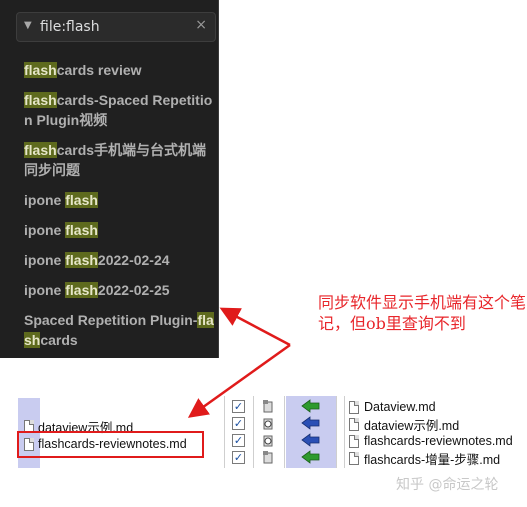 The width and height of the screenshot is (527, 507). What do you see at coordinates (424, 458) in the screenshot?
I see `file-row: flashcards-增量-步骤.md` at bounding box center [424, 458].